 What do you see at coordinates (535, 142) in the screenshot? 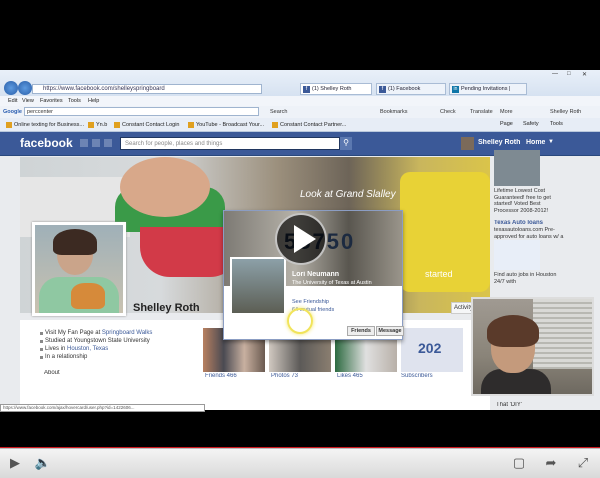
I see `home-link: Home` at bounding box center [535, 142].